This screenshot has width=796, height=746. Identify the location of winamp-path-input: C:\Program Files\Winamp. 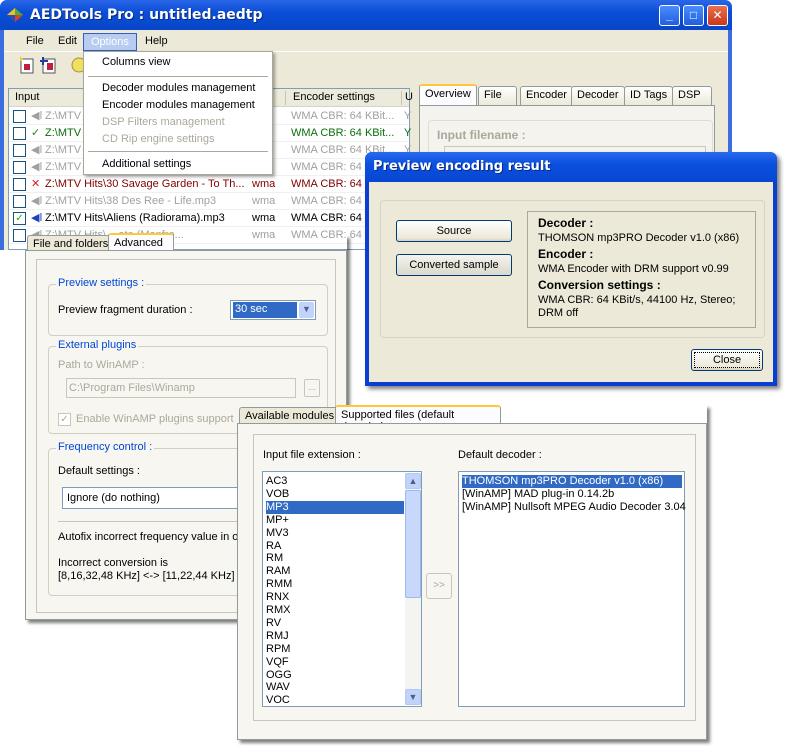
(181, 388).